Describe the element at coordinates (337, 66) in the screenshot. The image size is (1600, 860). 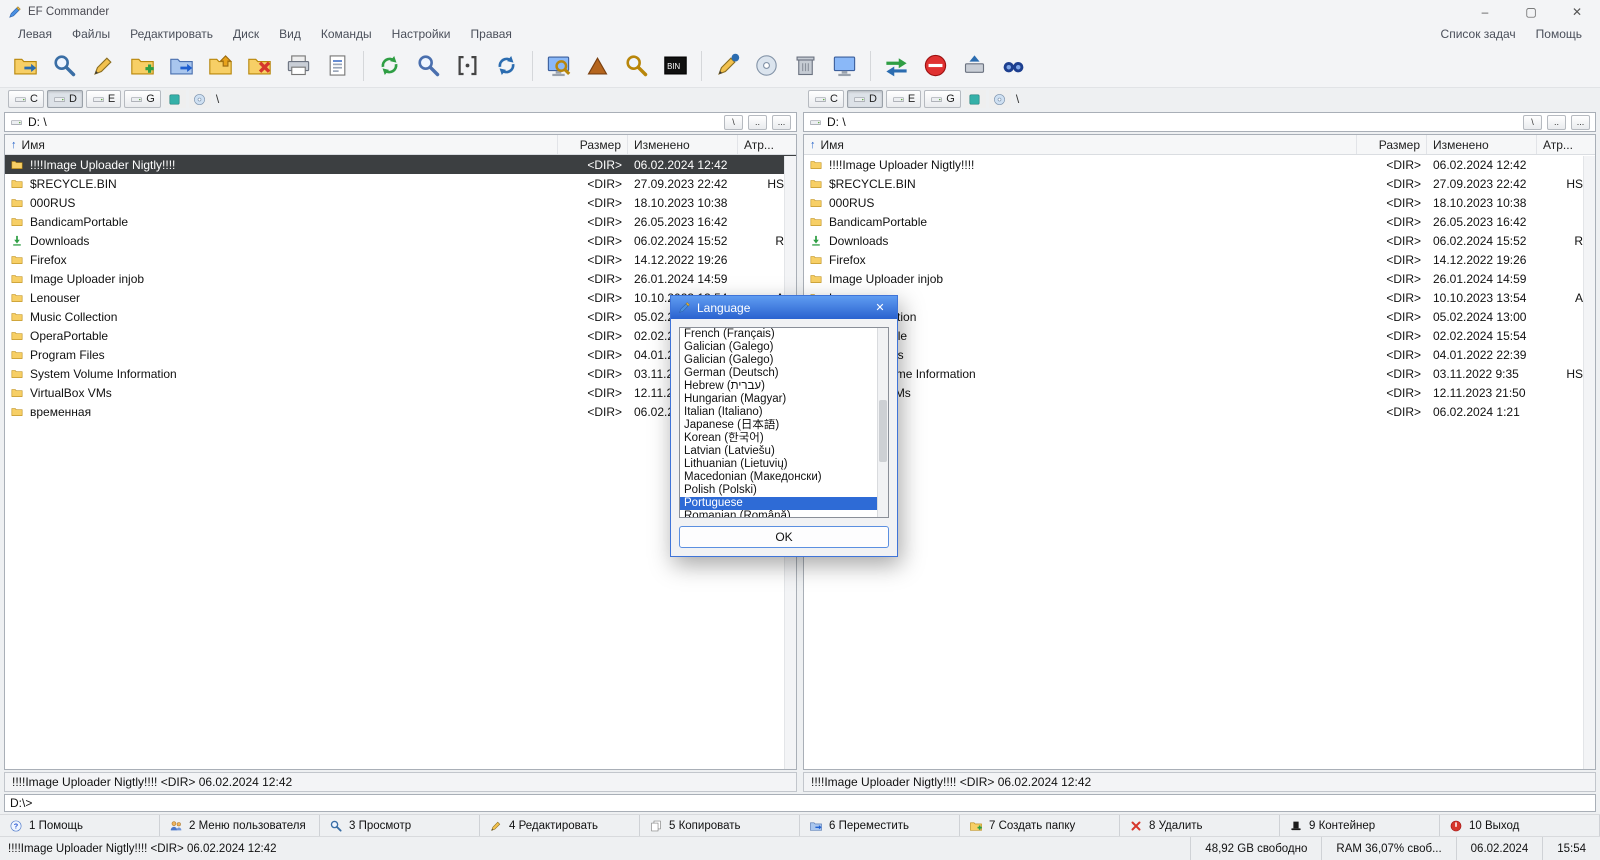
I see `properties-button` at that location.